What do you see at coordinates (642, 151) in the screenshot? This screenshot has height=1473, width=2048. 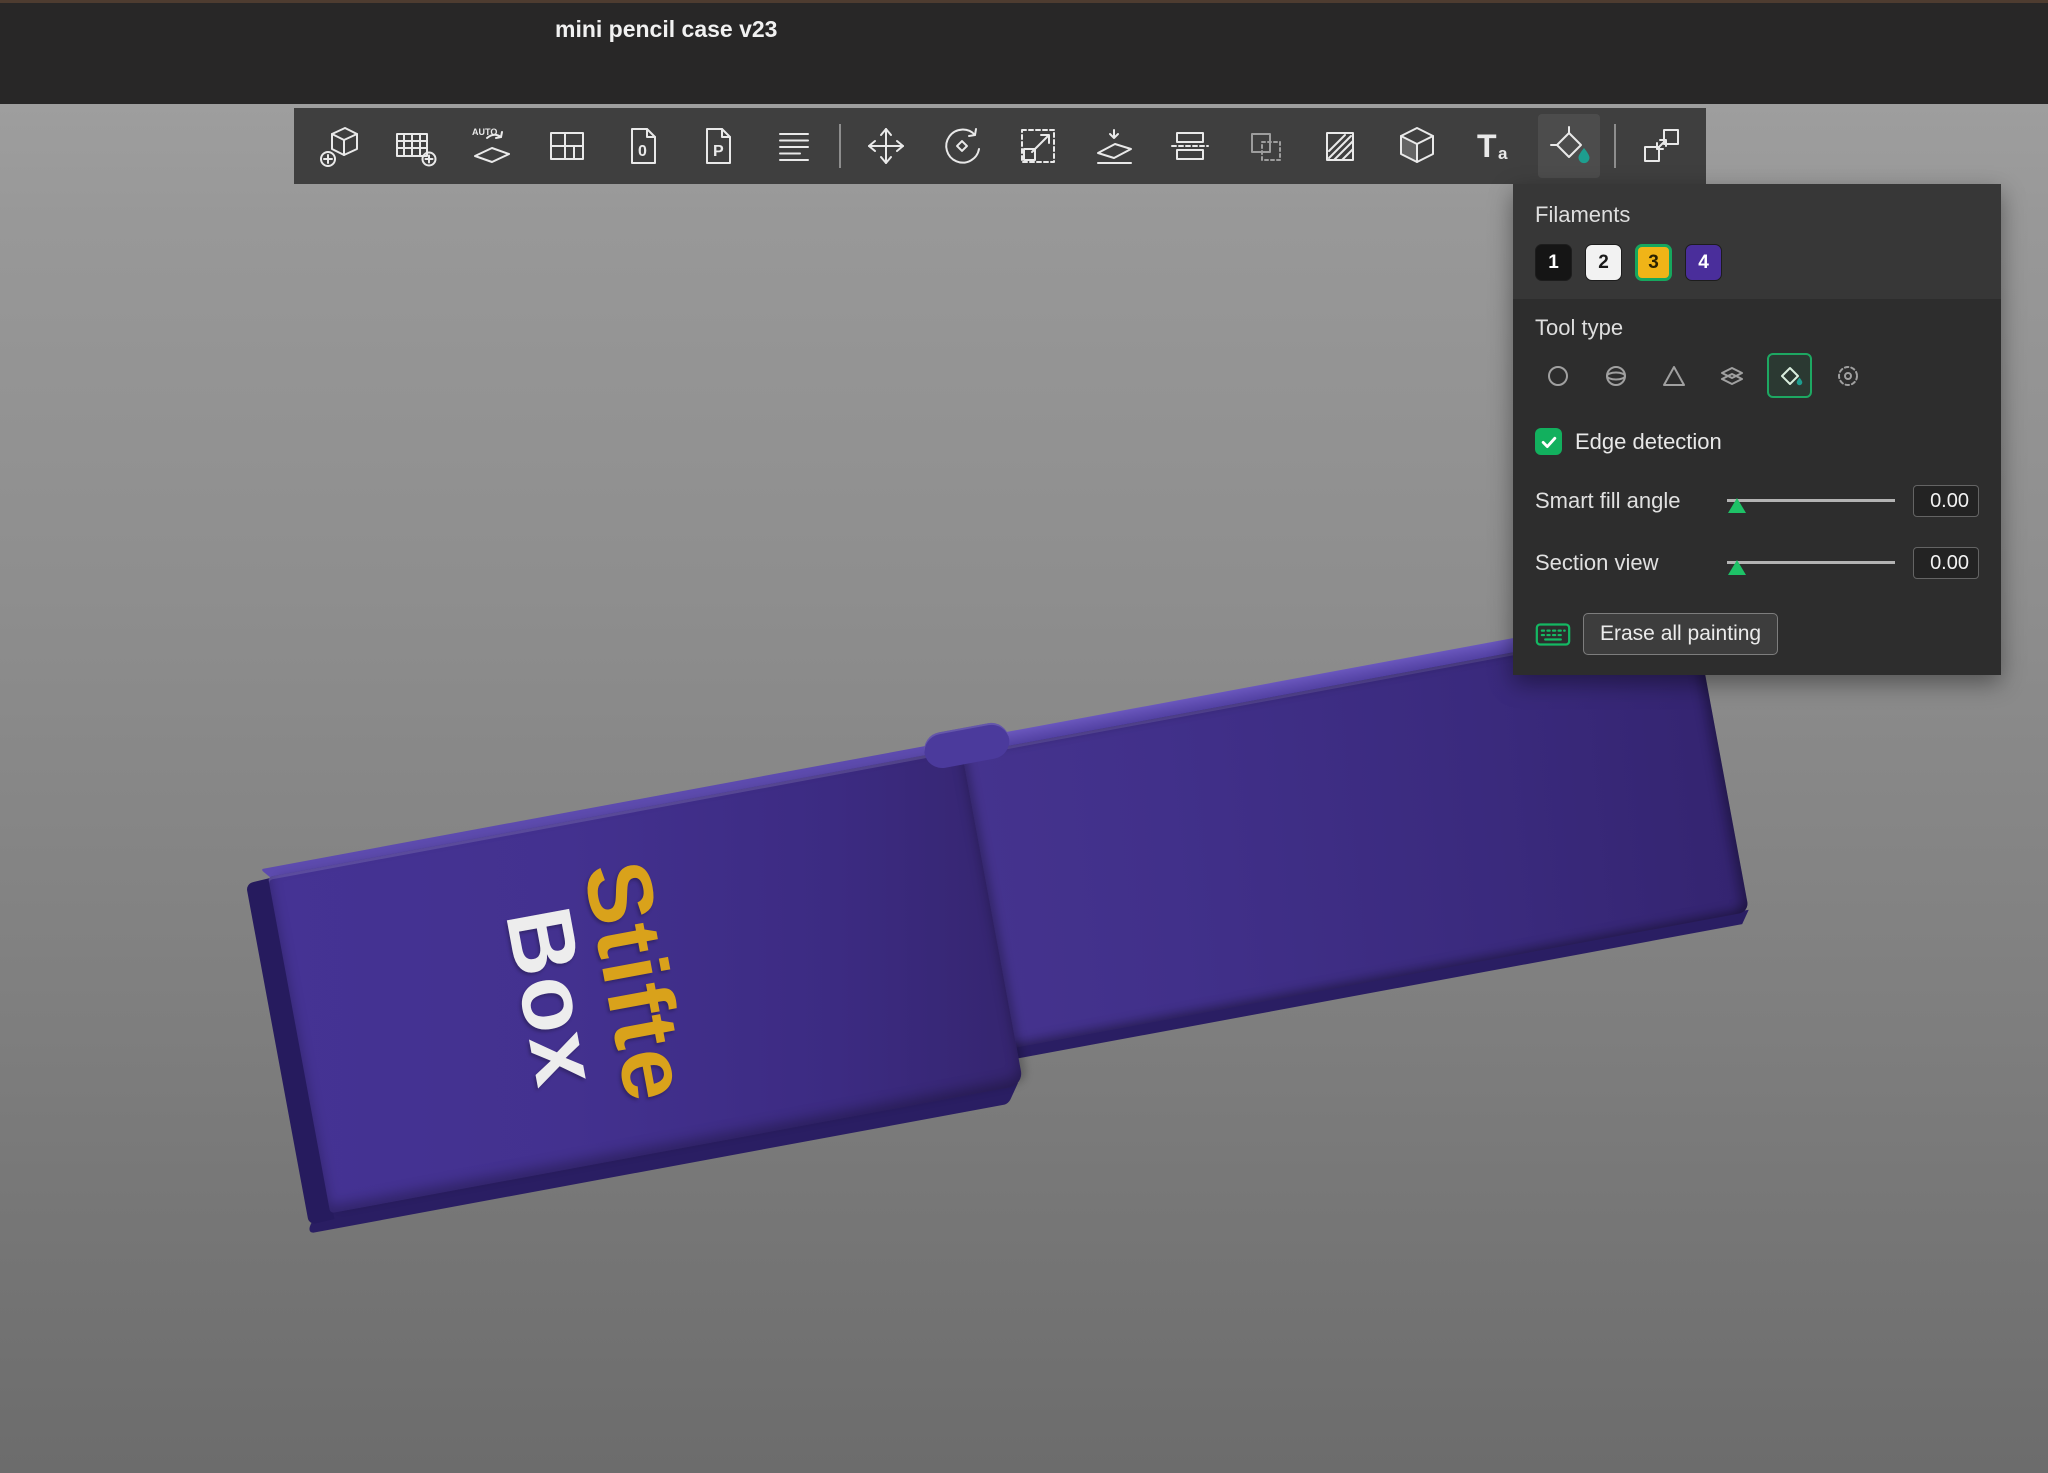 I see `svg-text: 0` at bounding box center [642, 151].